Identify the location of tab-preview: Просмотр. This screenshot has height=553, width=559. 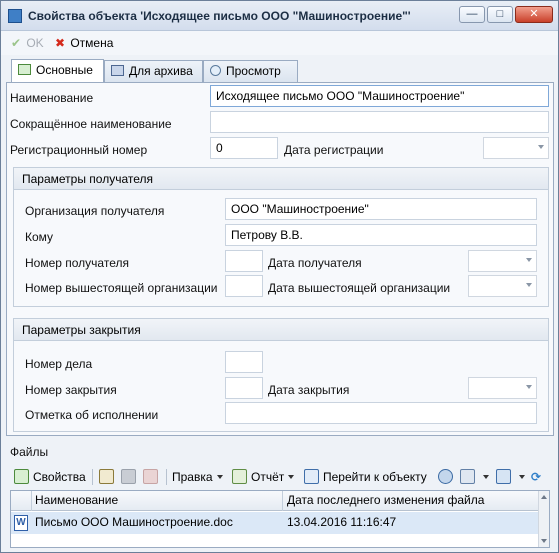
(250, 71).